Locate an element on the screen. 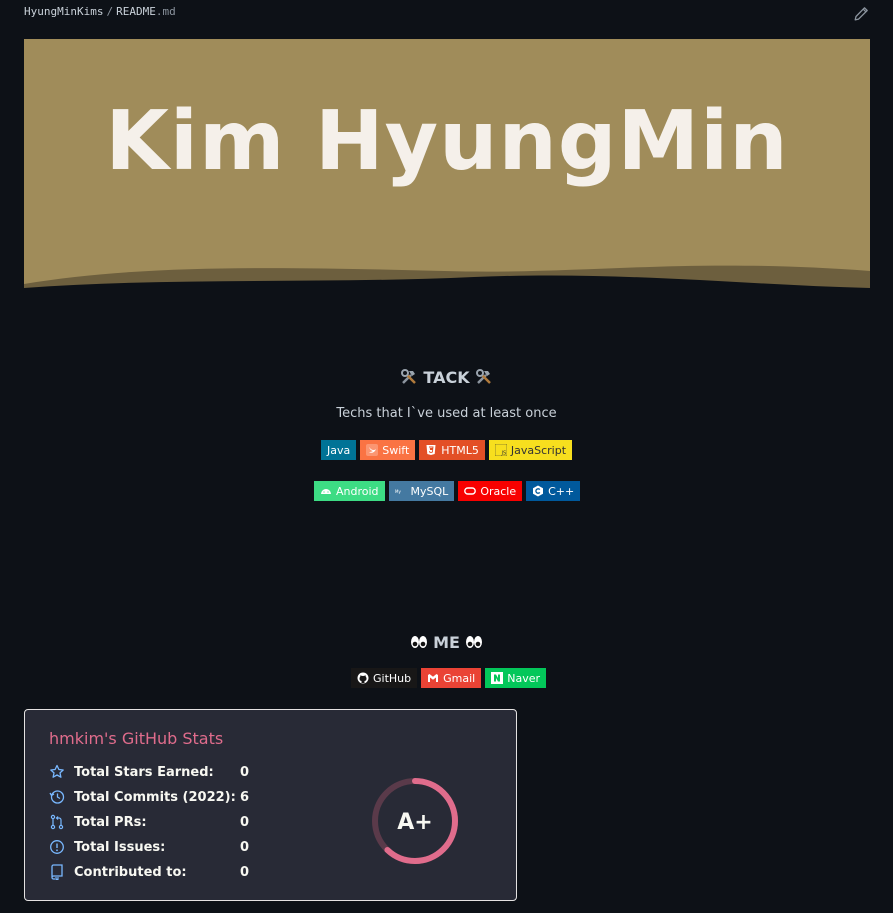  breadcrumb-file: README is located at coordinates (136, 11).